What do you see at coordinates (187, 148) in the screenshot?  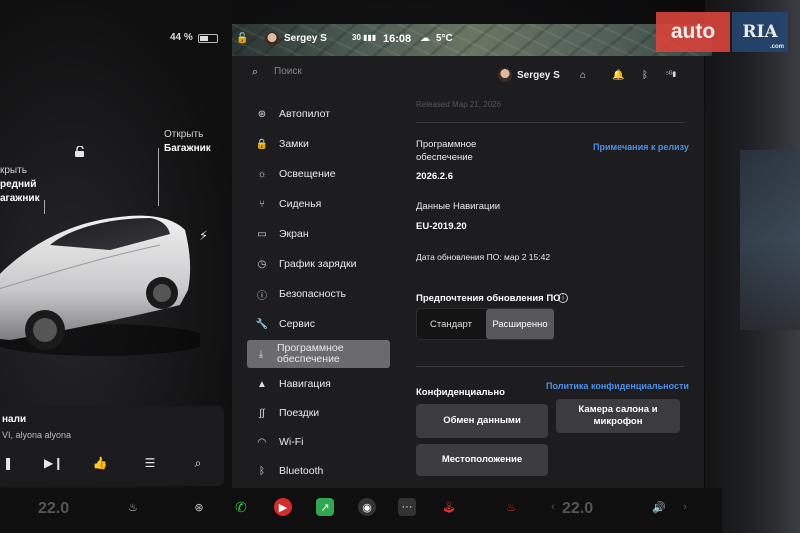 I see `rear-trunk-label-line2: Багажник` at bounding box center [187, 148].